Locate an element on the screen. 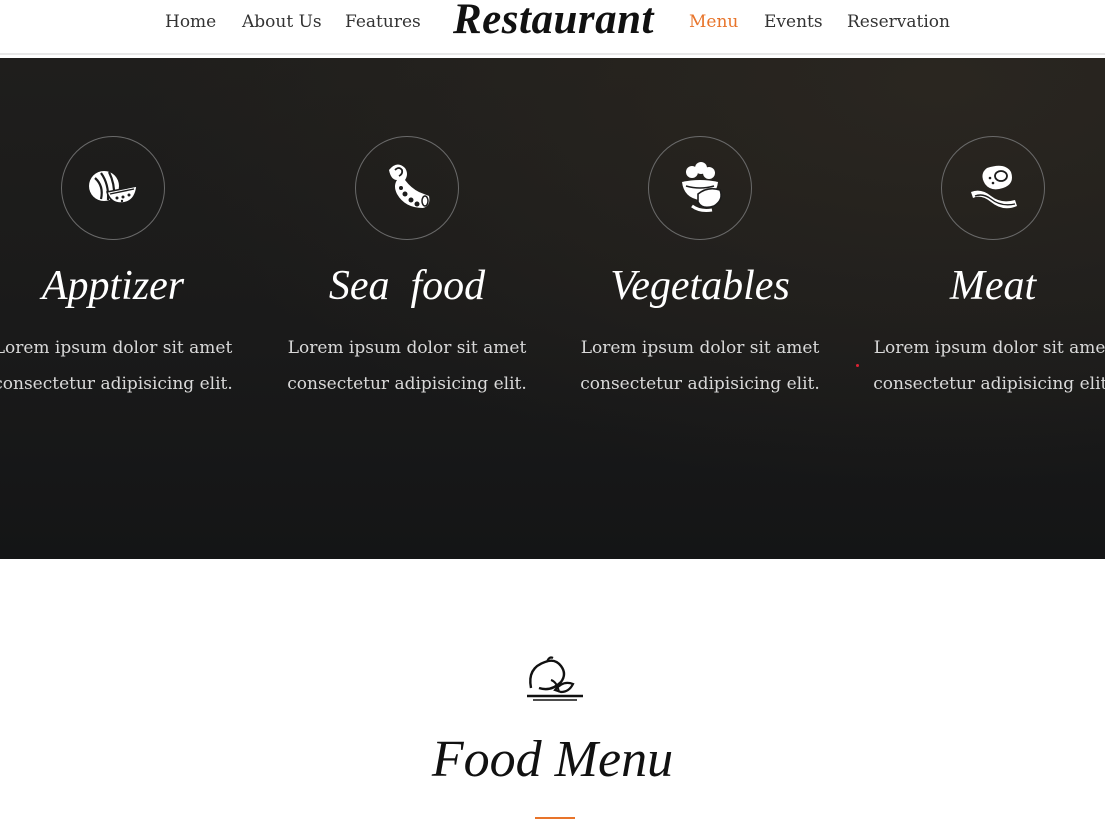  vegetable-basket-icon is located at coordinates (702, 187).